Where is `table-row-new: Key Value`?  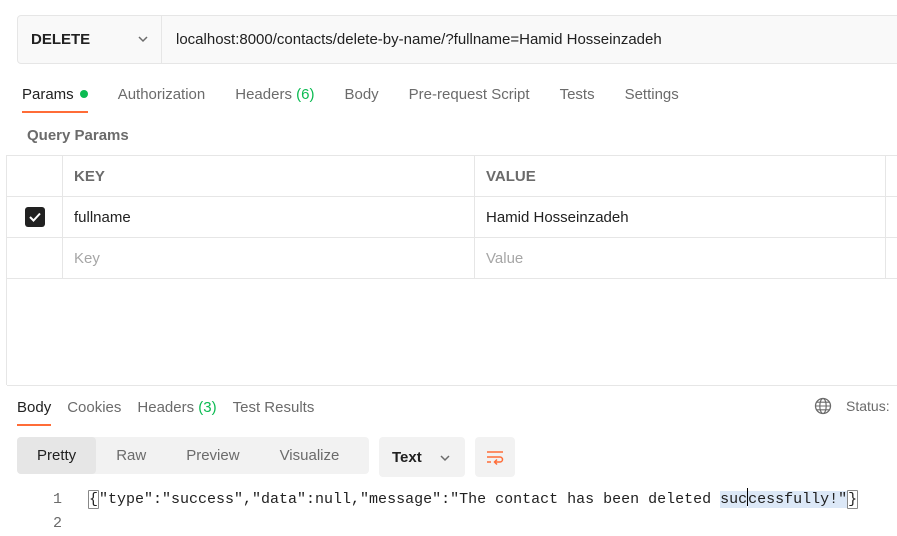 table-row-new: Key Value is located at coordinates (452, 258).